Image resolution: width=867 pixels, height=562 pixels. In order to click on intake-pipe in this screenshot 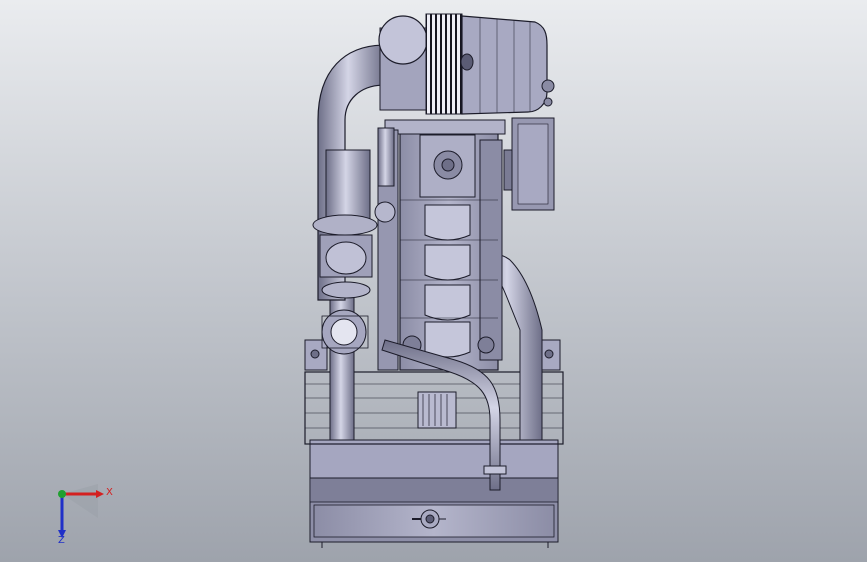, I will do `click(385, 175)`.